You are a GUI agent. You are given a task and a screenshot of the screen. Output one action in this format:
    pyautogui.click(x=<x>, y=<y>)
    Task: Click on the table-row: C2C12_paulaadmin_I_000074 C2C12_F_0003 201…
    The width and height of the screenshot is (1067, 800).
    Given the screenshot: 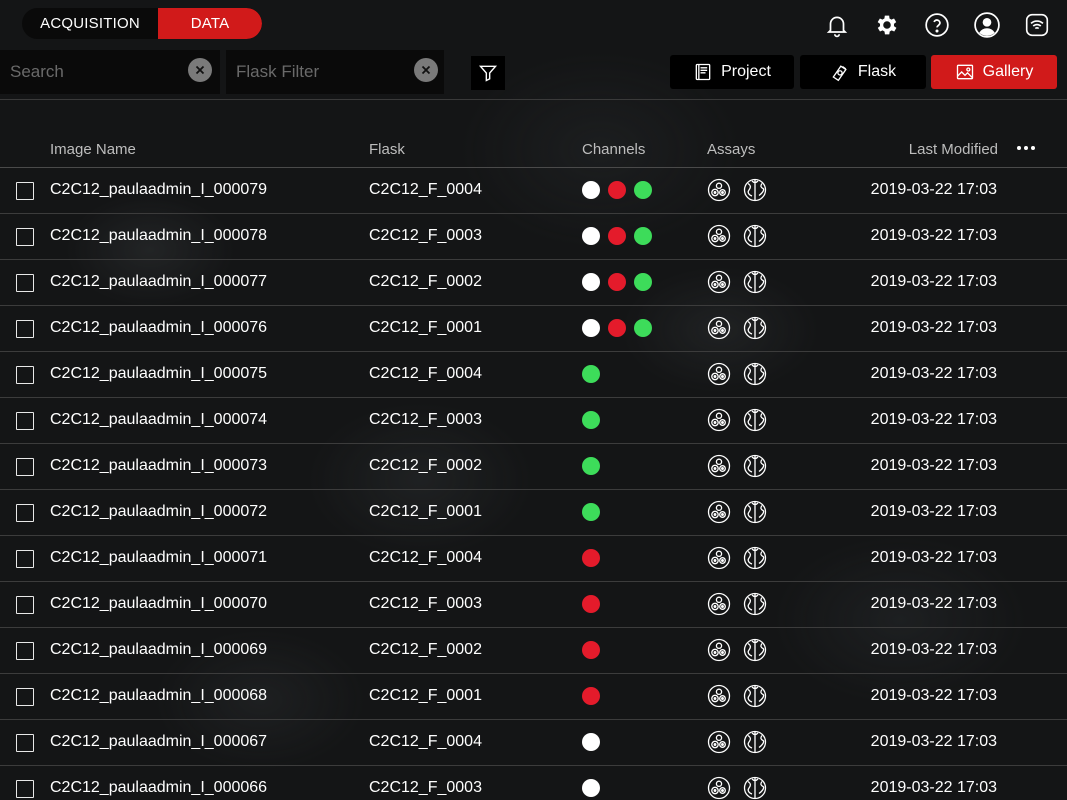 What is the action you would take?
    pyautogui.click(x=533, y=421)
    